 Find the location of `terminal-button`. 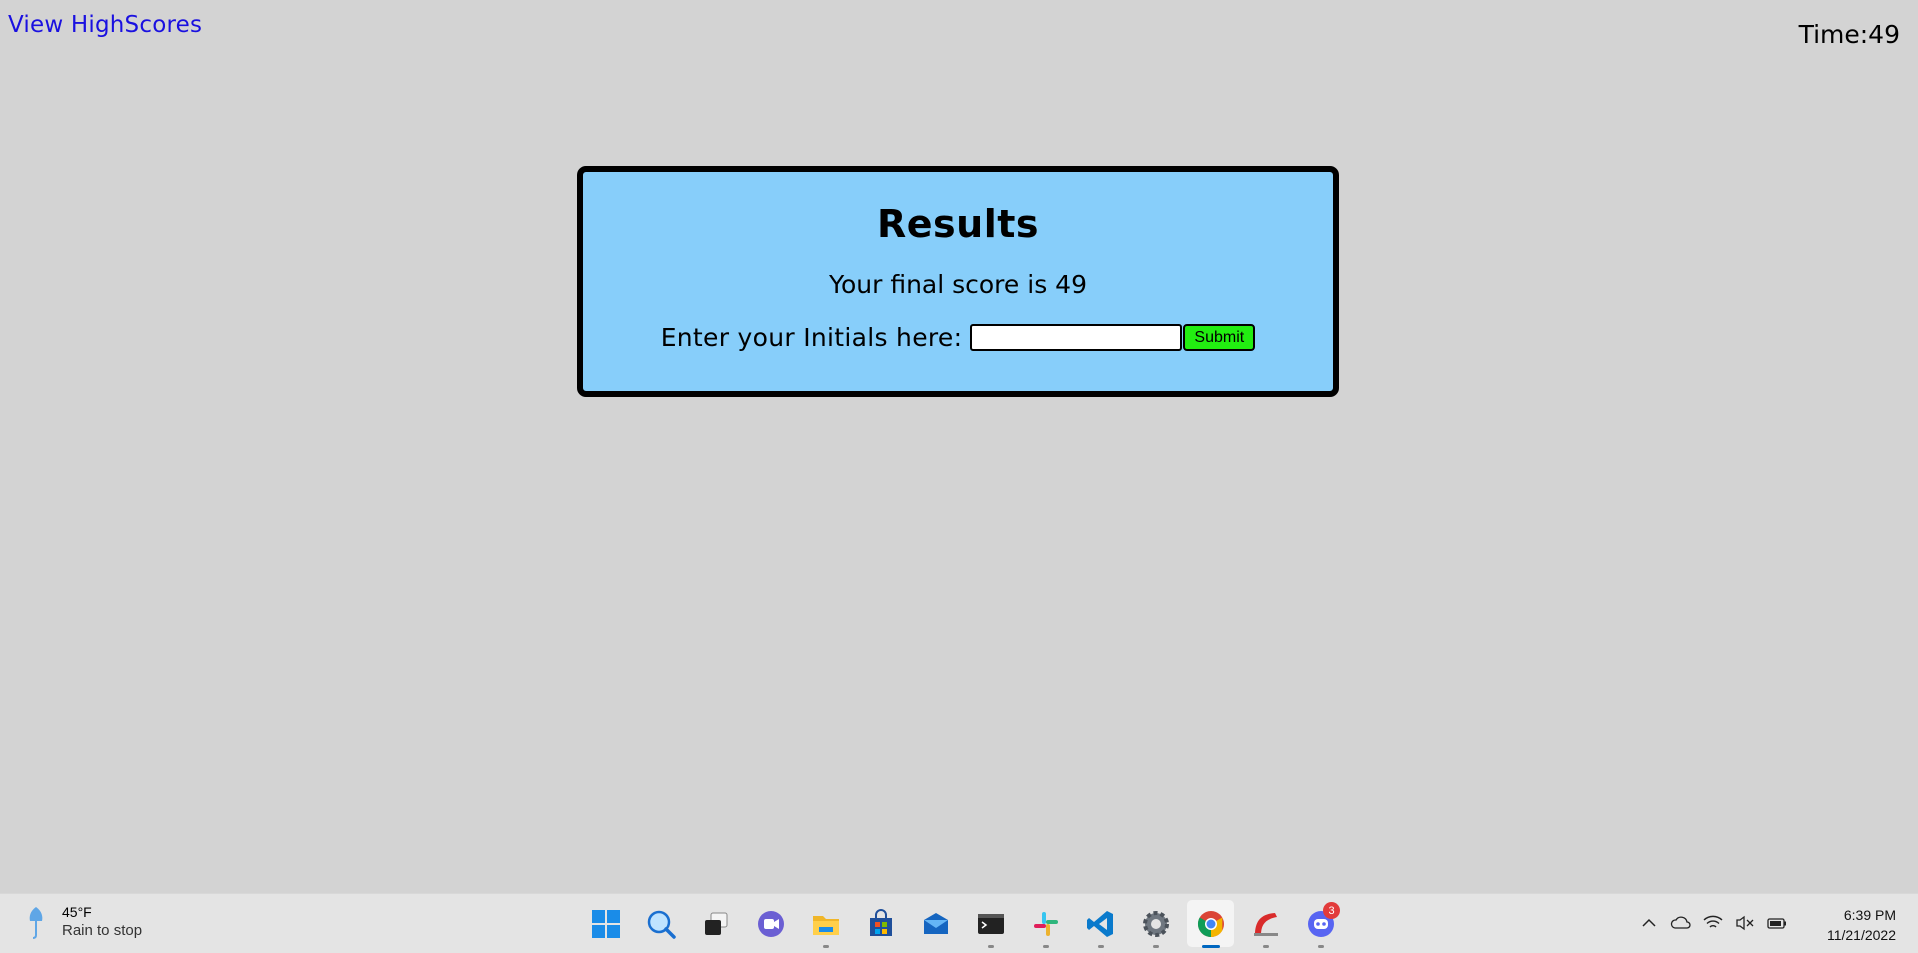

terminal-button is located at coordinates (990, 924).